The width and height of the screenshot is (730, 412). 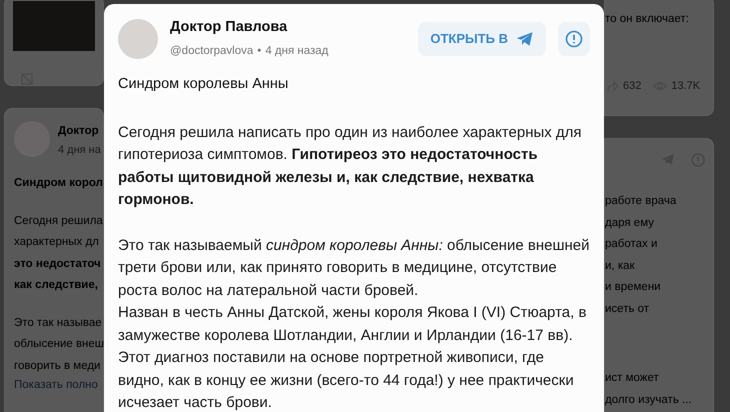 I want to click on post-text-line: Это так называе, so click(x=58, y=323).